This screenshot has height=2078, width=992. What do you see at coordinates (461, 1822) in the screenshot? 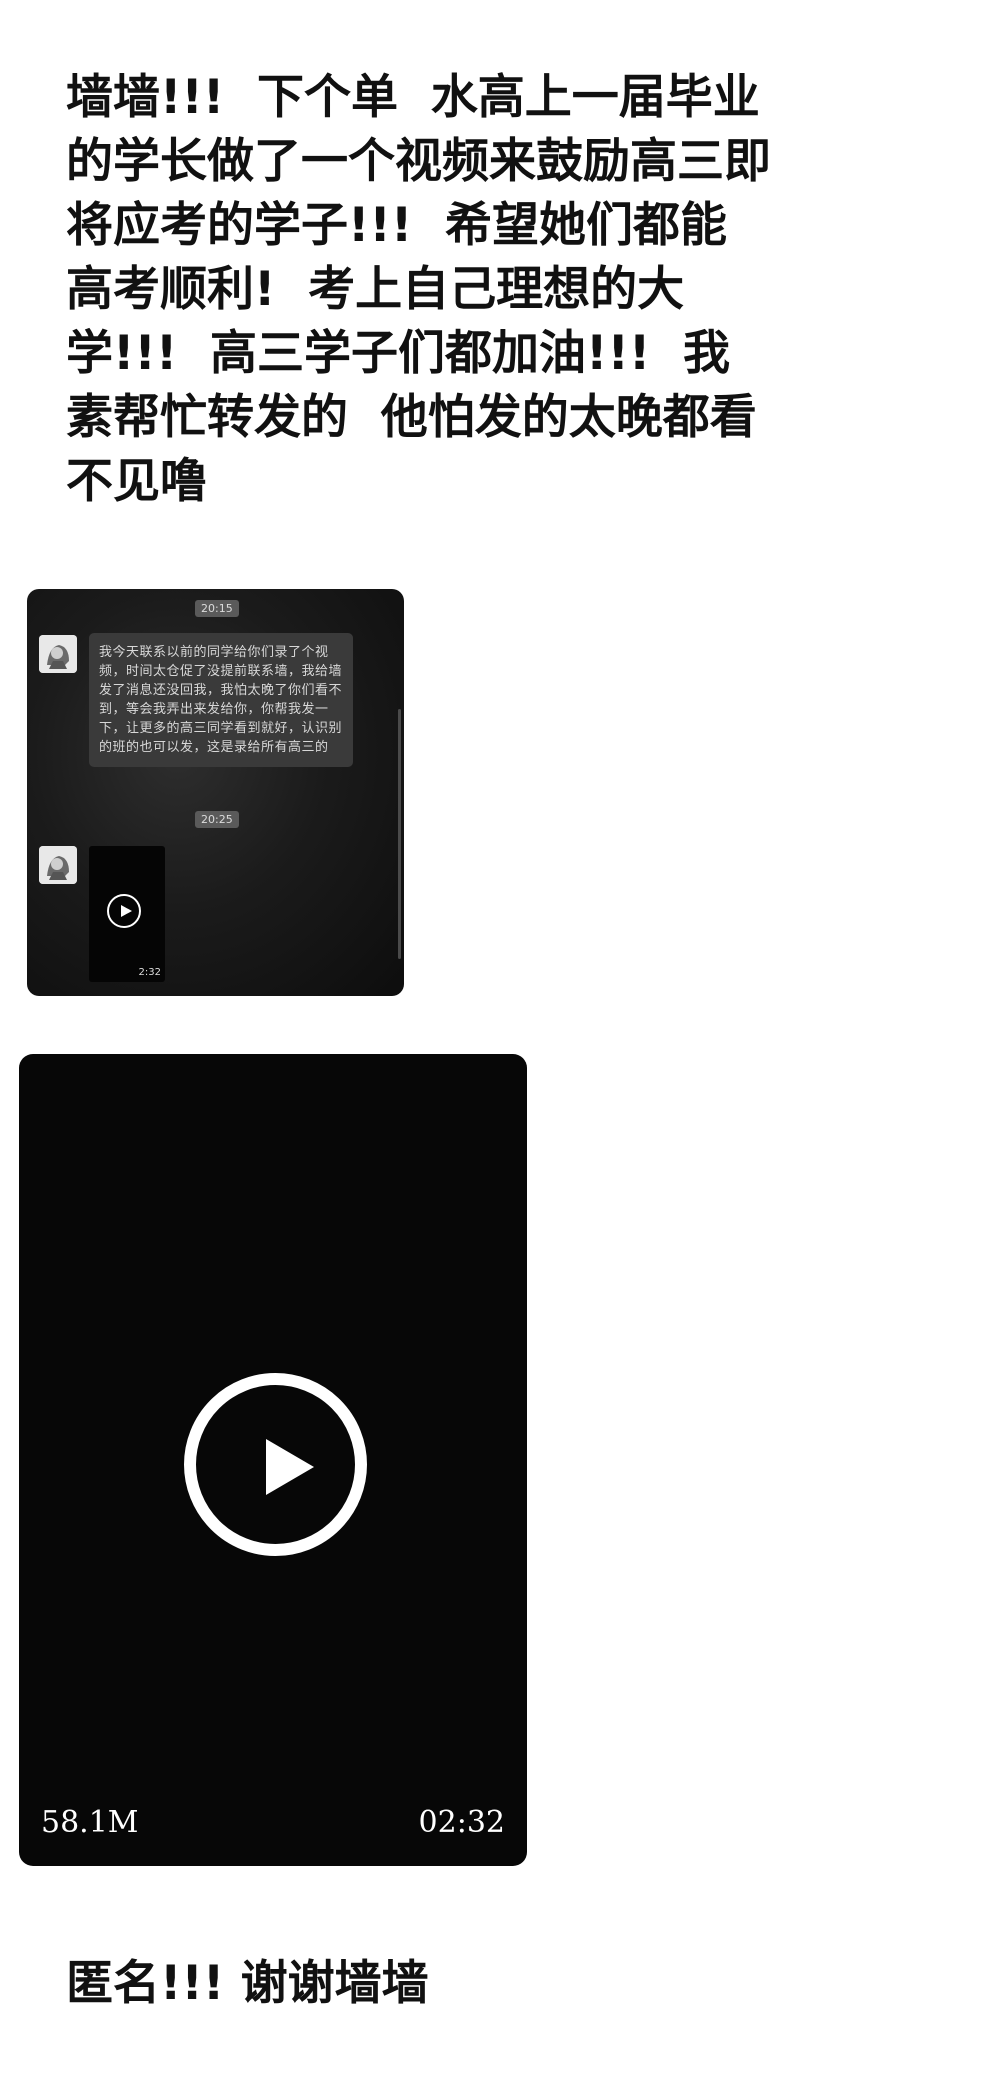
I see `video-duration: 02:32` at bounding box center [461, 1822].